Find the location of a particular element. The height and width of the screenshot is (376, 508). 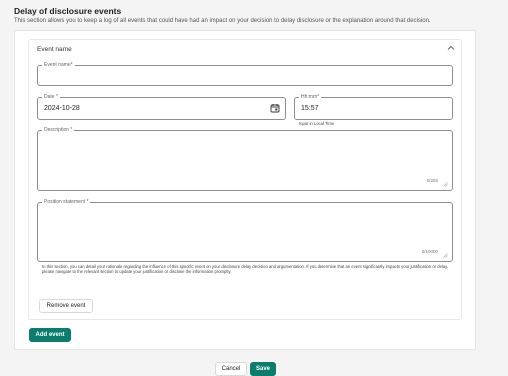

date-label: Date * is located at coordinates (51, 97).